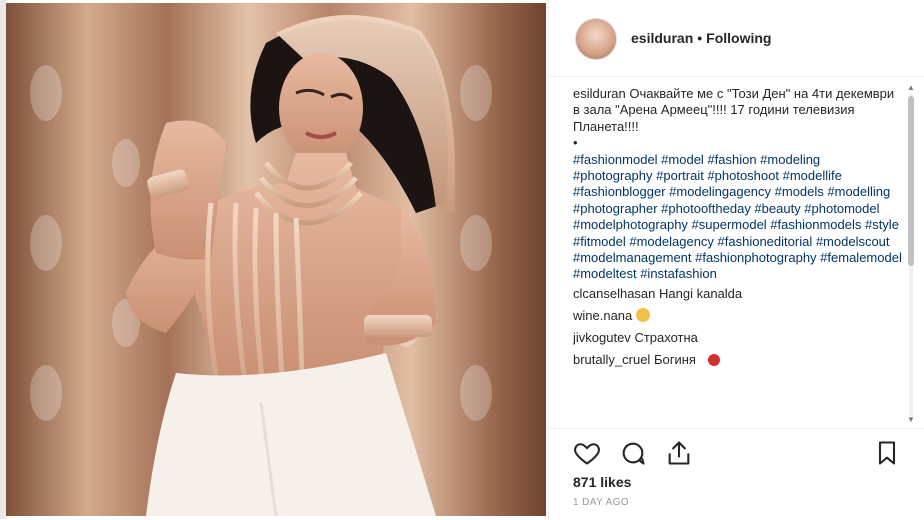 The height and width of the screenshot is (520, 924). What do you see at coordinates (736, 474) in the screenshot?
I see `post-actions: 871 likes 1 DAY AGO` at bounding box center [736, 474].